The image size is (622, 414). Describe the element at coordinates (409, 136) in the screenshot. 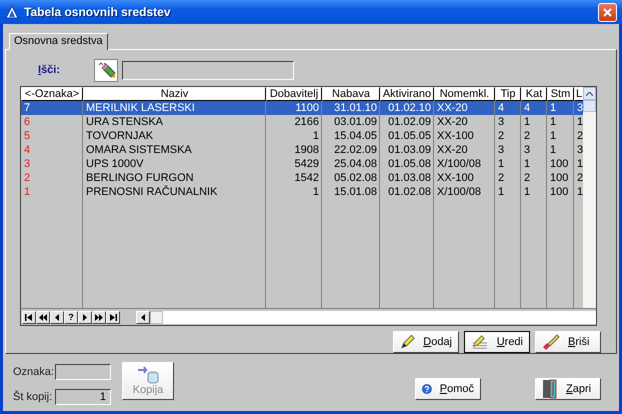

I see `table-cell-text: 01.05.05` at that location.